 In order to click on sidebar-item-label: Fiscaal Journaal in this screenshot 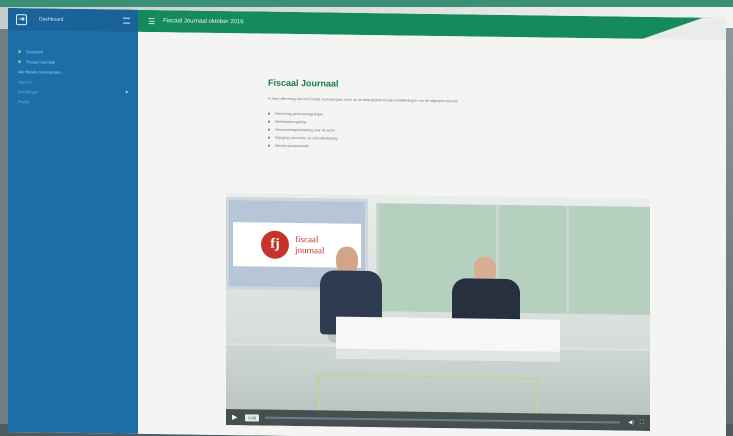, I will do `click(41, 61)`.